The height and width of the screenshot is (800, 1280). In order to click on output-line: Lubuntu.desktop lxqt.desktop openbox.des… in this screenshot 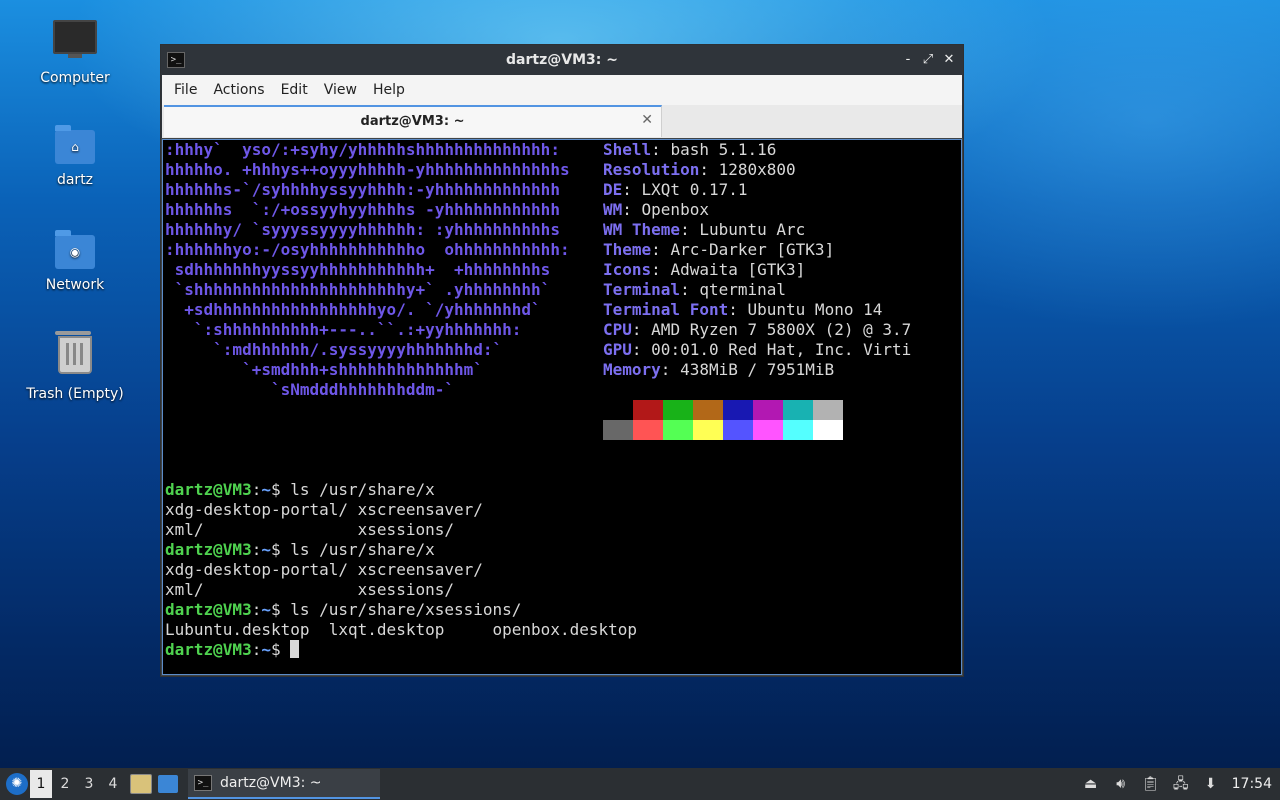, I will do `click(401, 629)`.